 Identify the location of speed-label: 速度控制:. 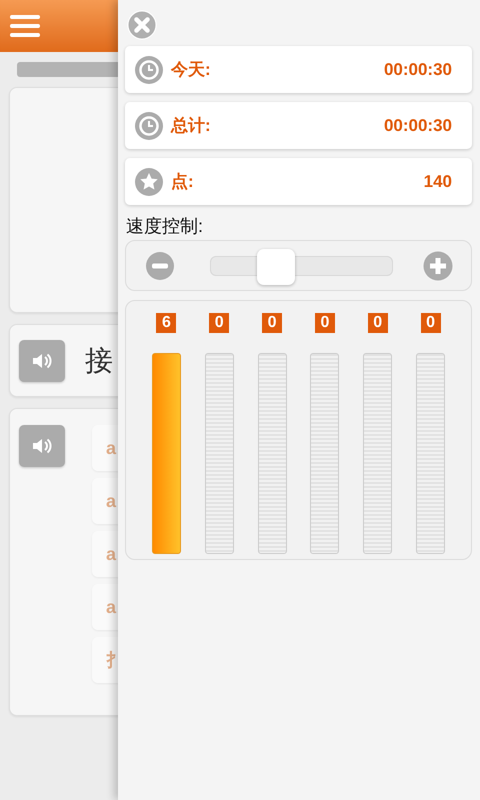
(165, 226).